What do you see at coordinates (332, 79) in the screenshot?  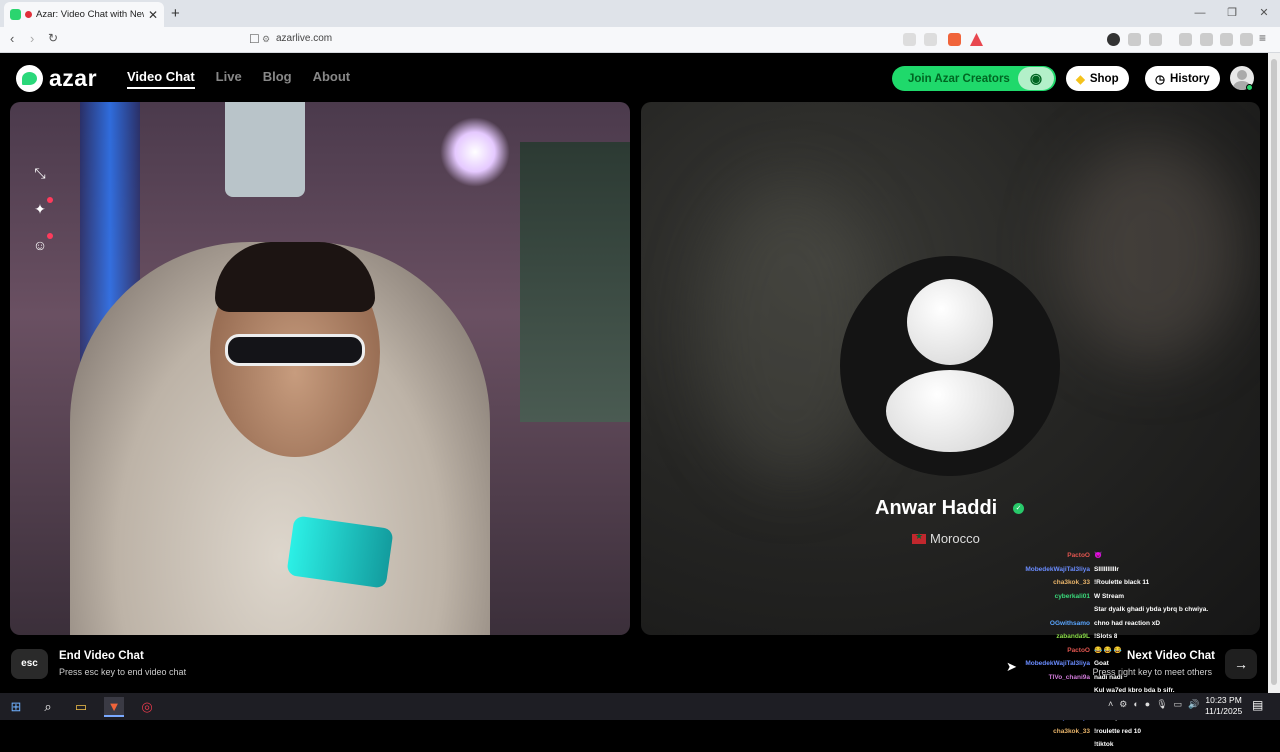 I see `nav-about: About` at bounding box center [332, 79].